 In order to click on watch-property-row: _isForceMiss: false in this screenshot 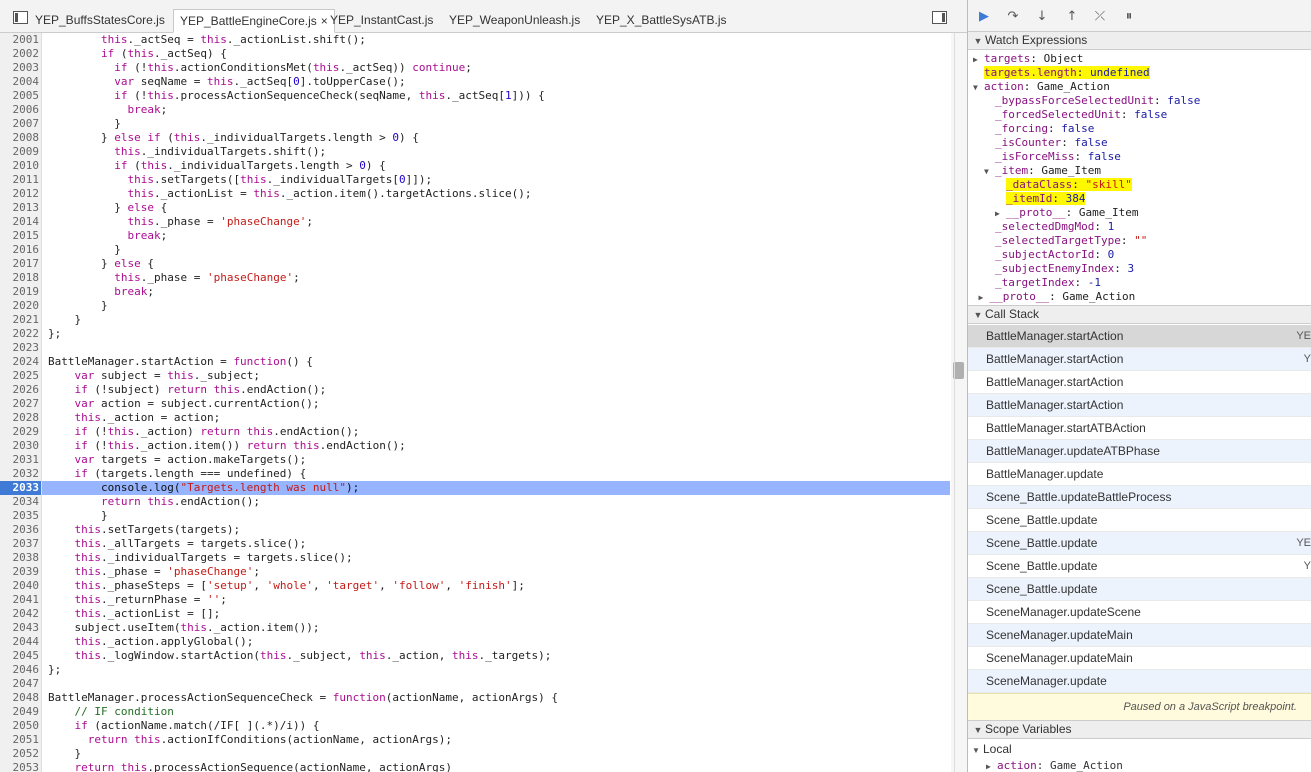, I will do `click(1052, 157)`.